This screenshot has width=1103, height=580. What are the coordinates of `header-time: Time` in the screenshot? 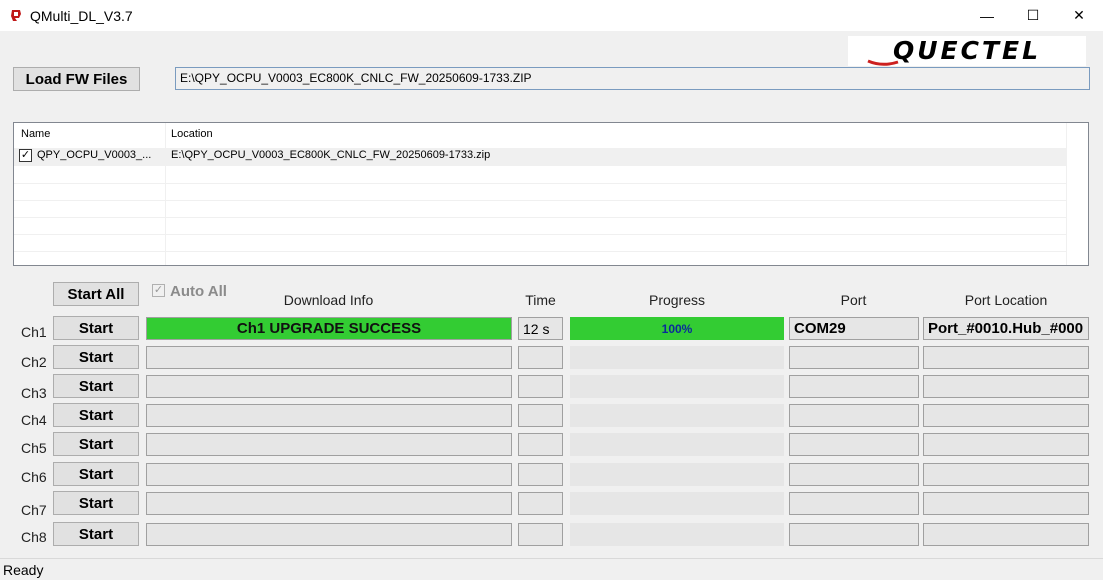 It's located at (540, 300).